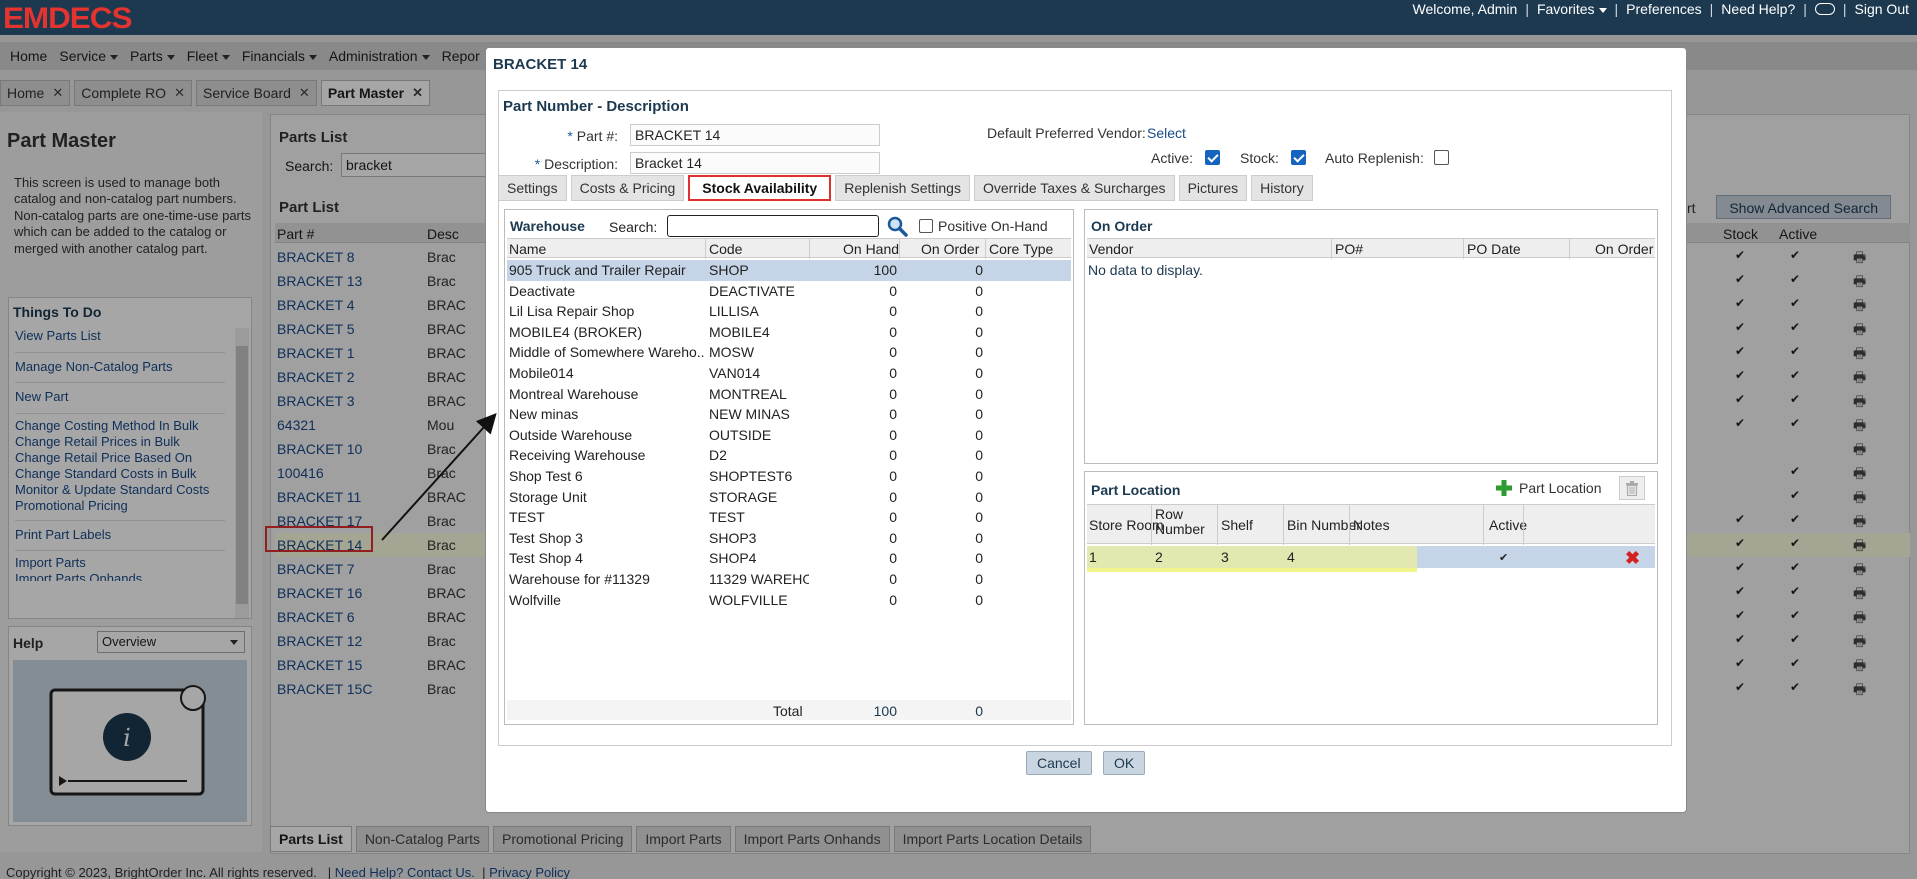  Describe the element at coordinates (1111, 249) in the screenshot. I see `col-vendor: Vendor` at that location.